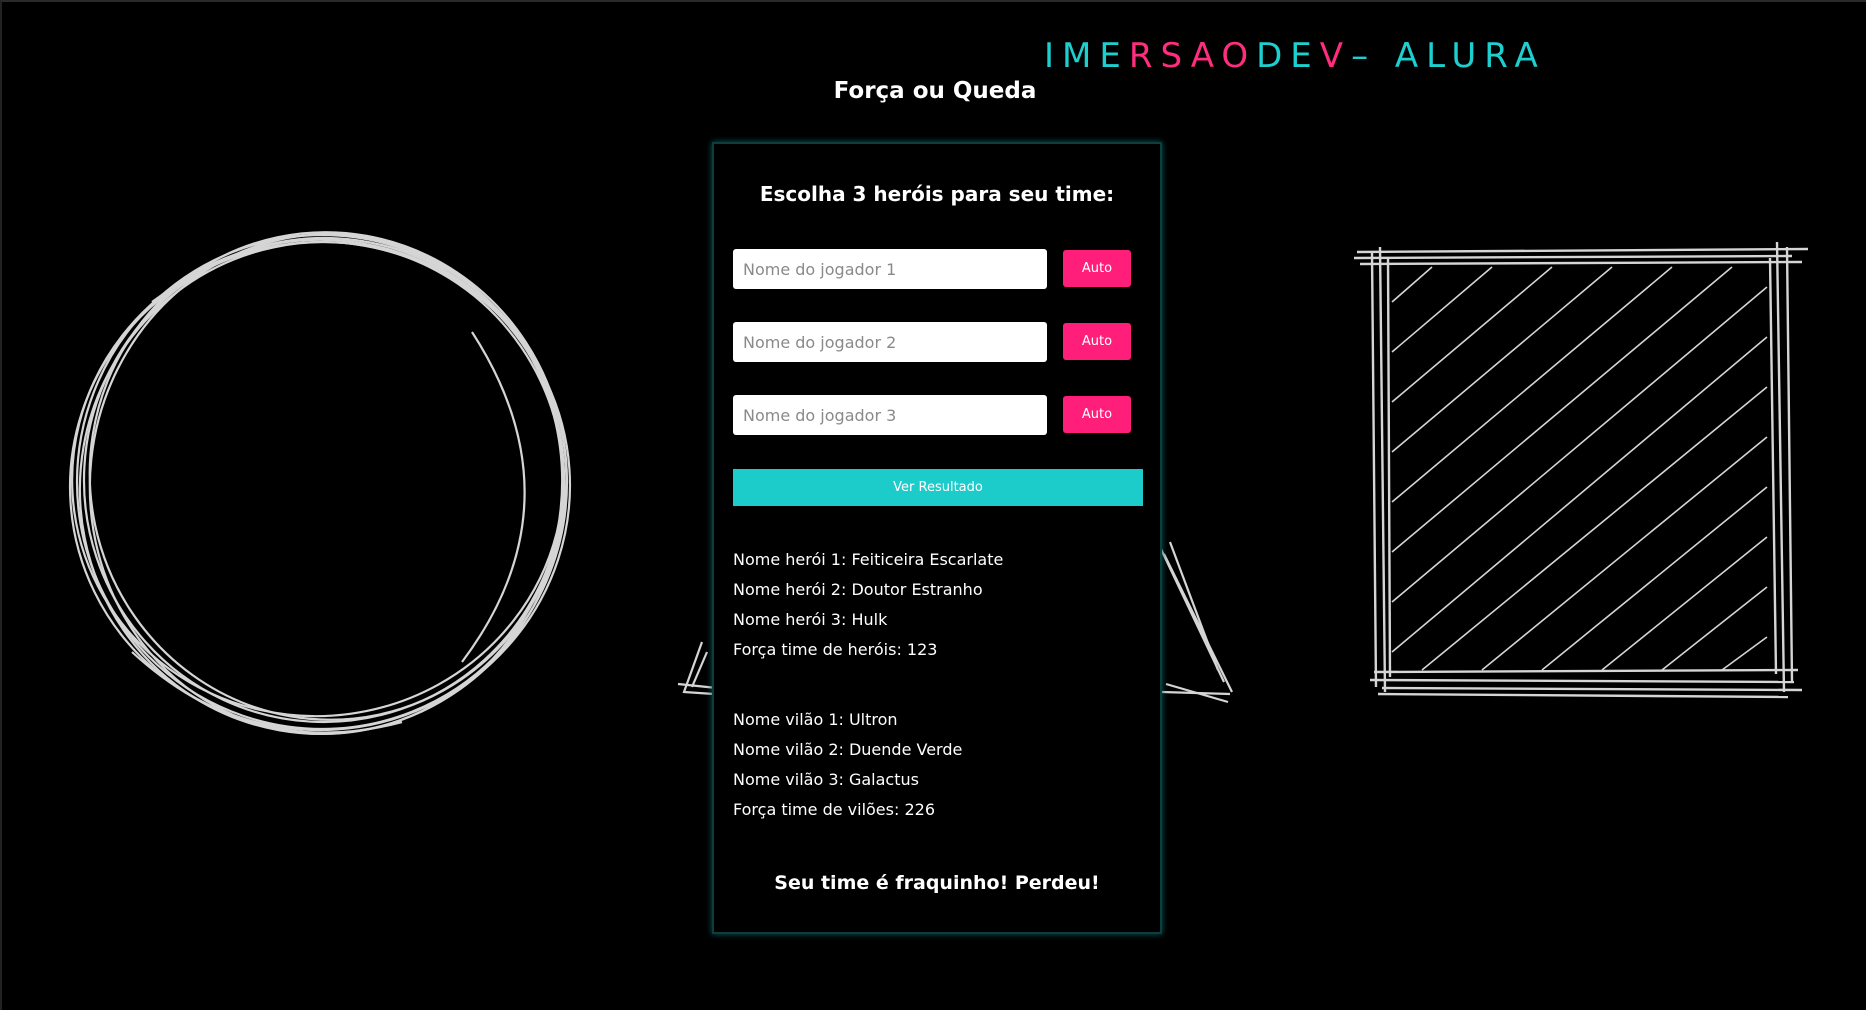 The width and height of the screenshot is (1866, 1010). I want to click on villain-2-line: Nome vilão 2: Duende Verde, so click(848, 749).